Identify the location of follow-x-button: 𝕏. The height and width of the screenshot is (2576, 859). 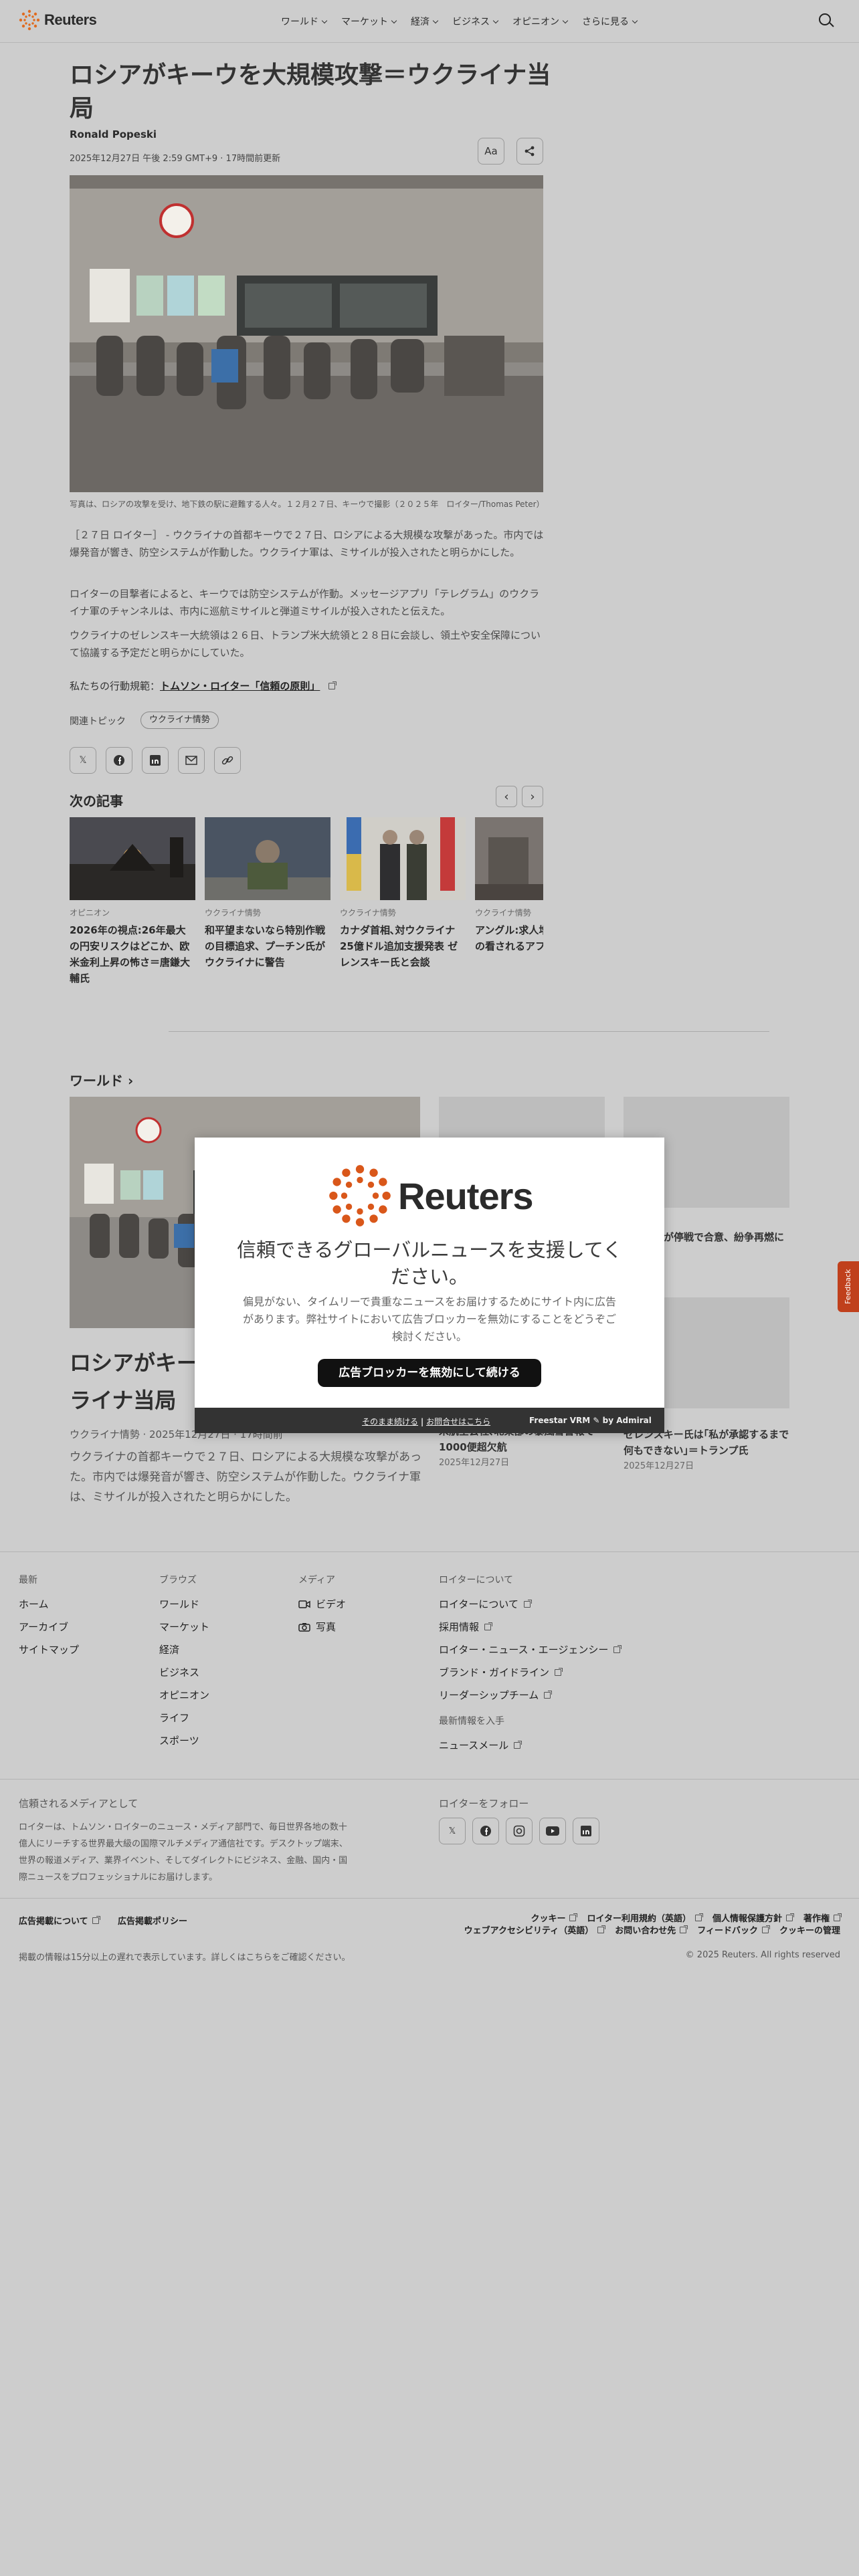
(453, 1831).